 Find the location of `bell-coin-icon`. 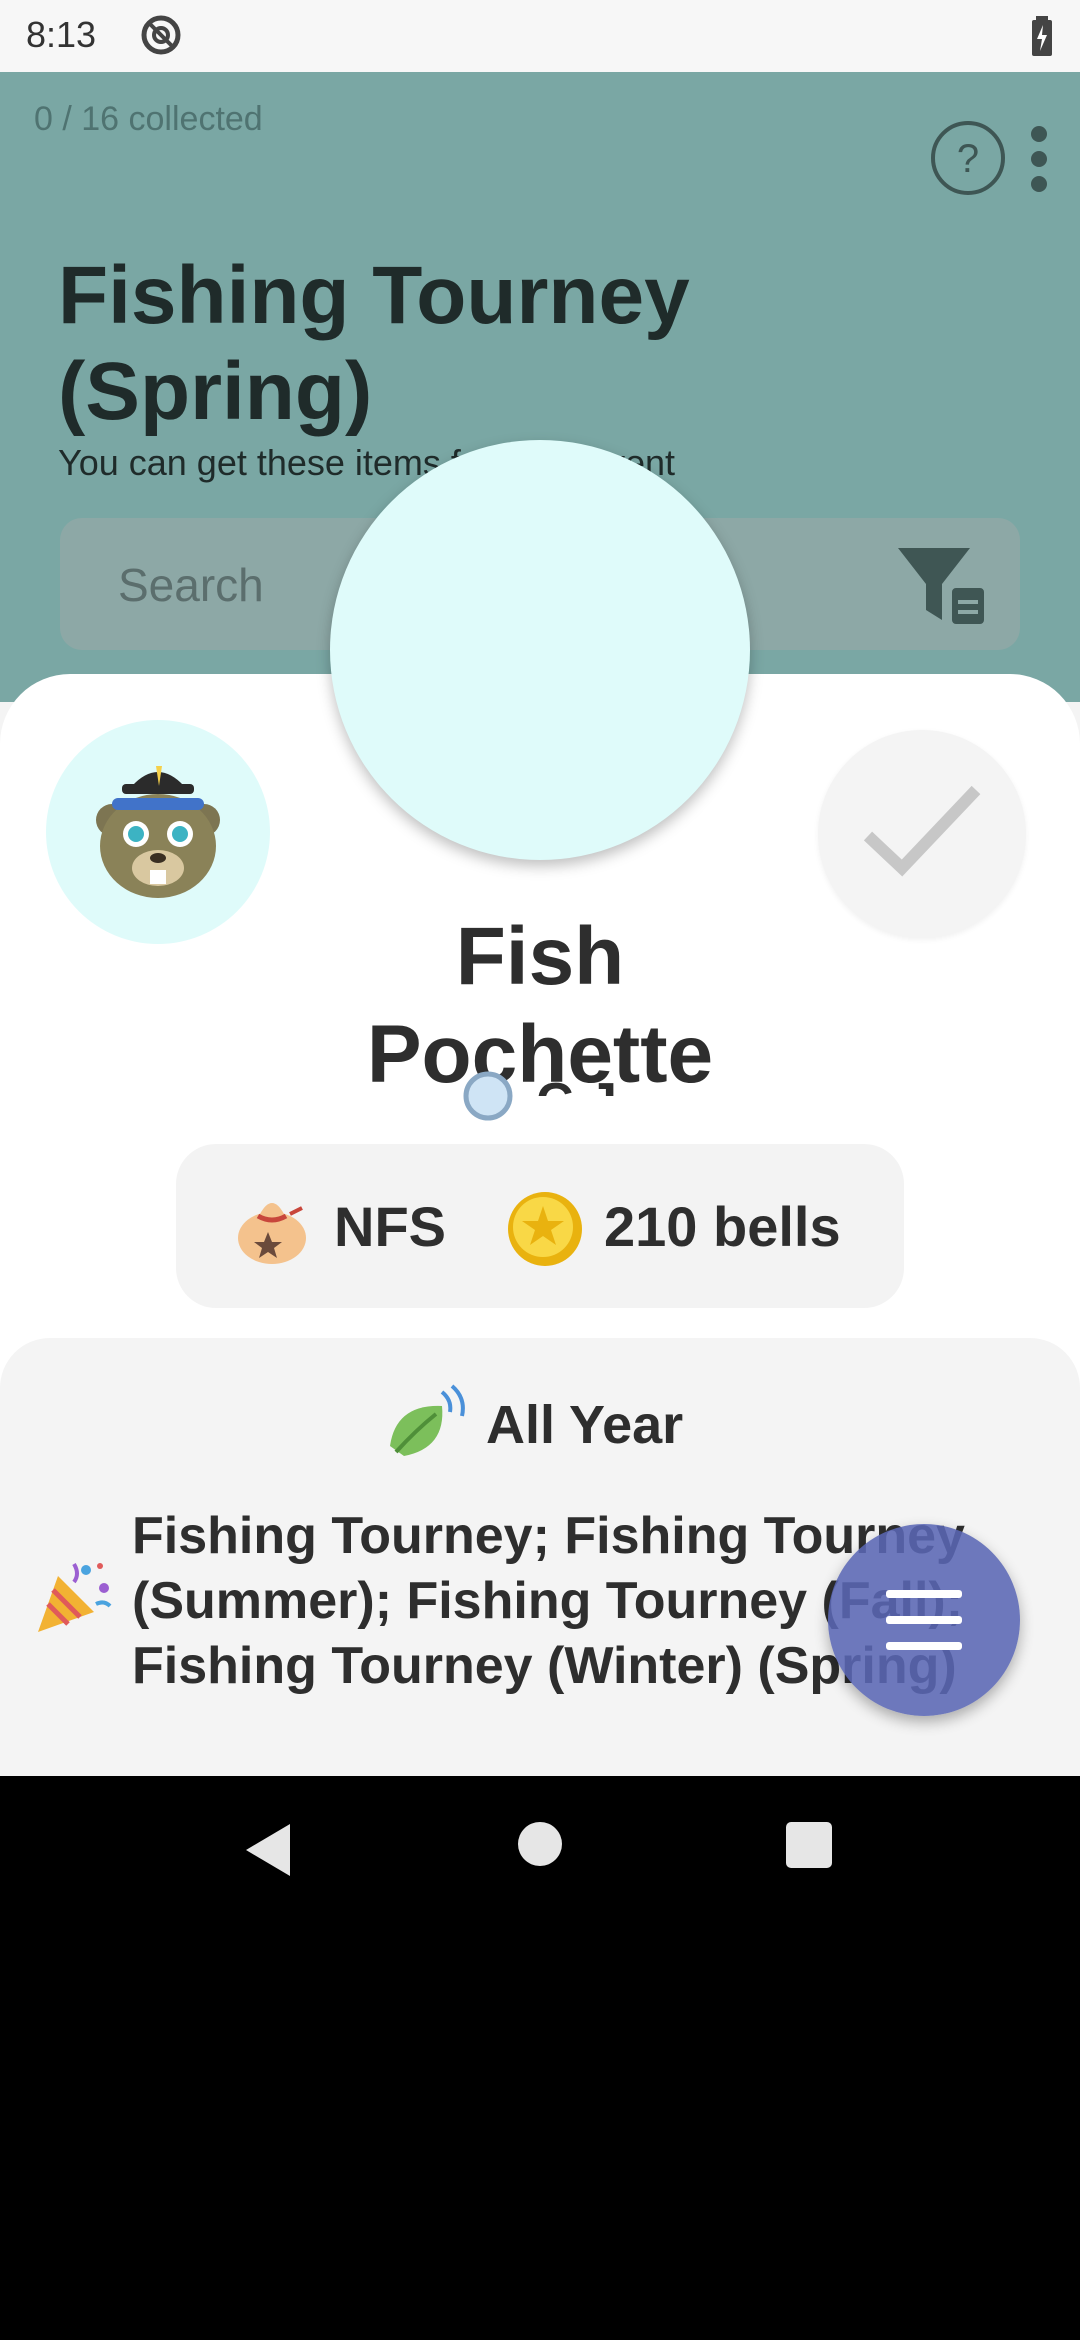

bell-coin-icon is located at coordinates (545, 1229).